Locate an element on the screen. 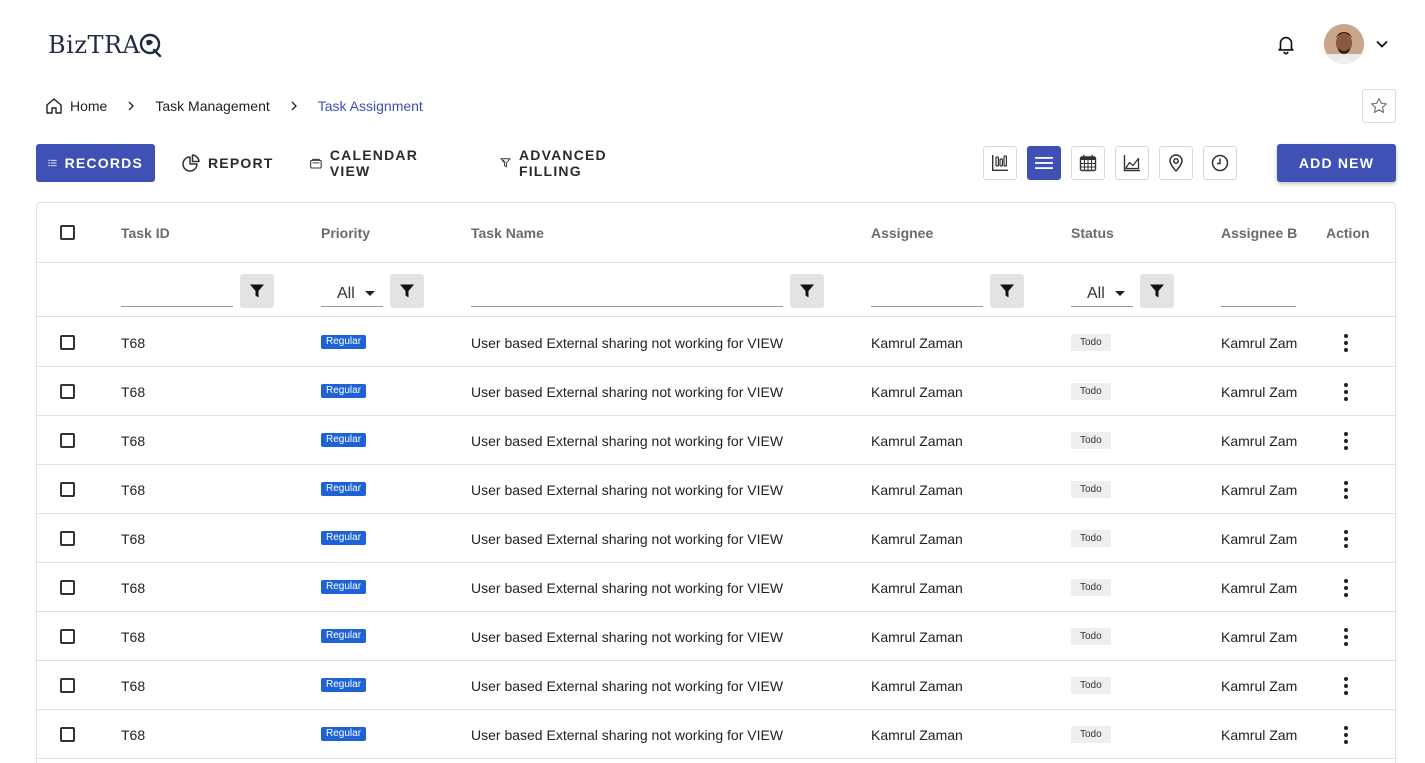 The width and height of the screenshot is (1425, 763). task-id-filter-button is located at coordinates (257, 291).